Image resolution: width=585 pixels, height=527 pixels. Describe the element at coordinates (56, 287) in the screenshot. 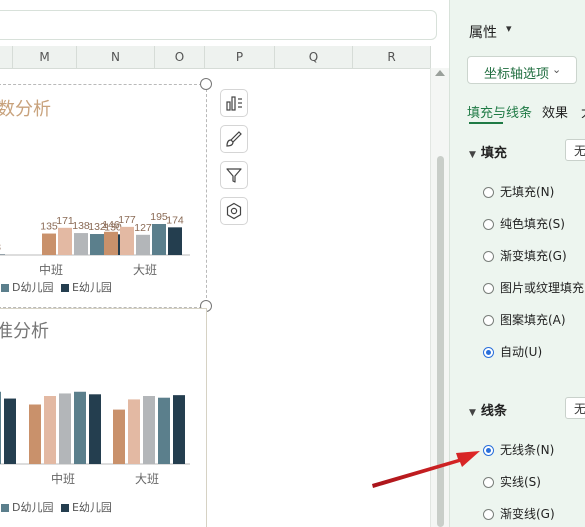

I see `chart-top-legend: D幼儿园 E幼儿园` at that location.